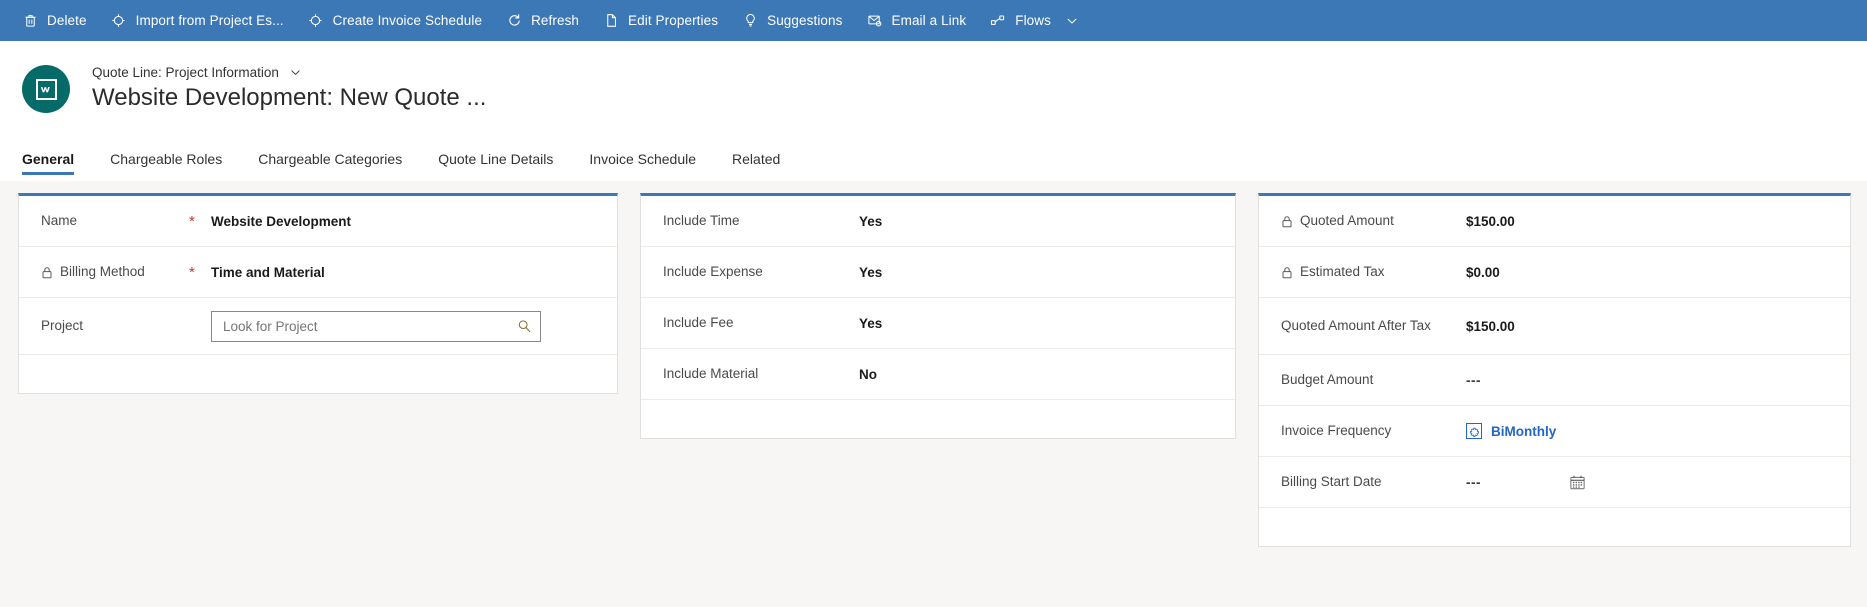  I want to click on field-value-include-material: No, so click(868, 374).